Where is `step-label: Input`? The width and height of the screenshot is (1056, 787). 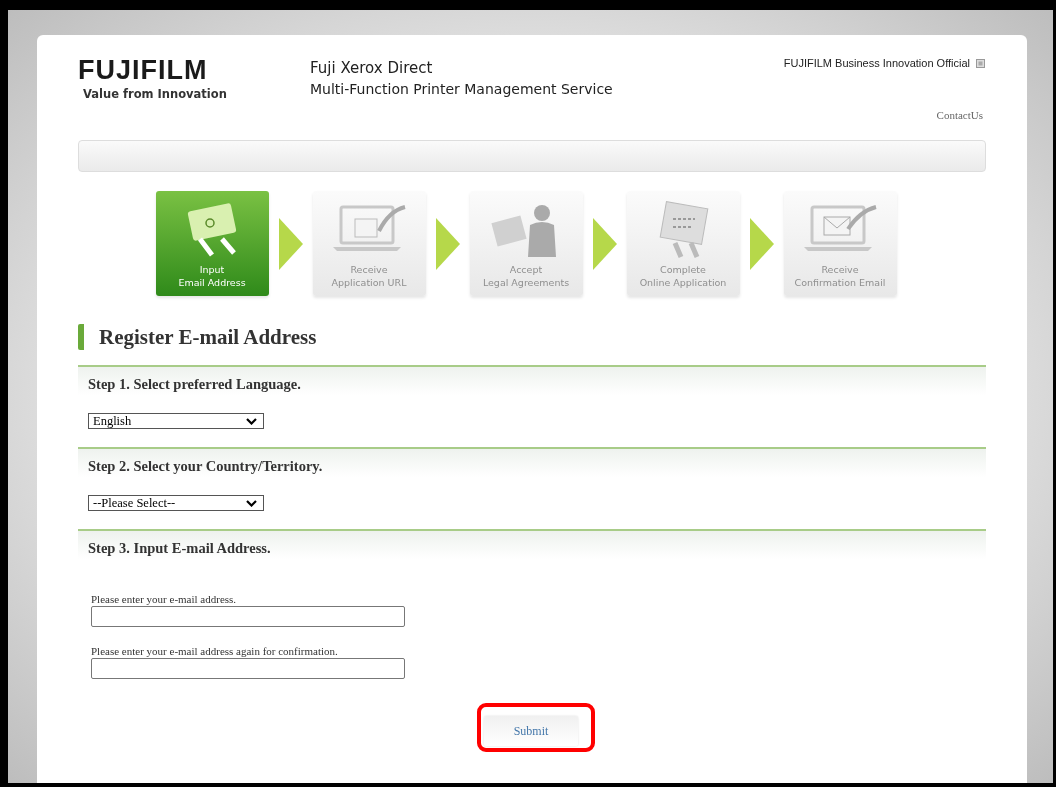 step-label: Input is located at coordinates (212, 269).